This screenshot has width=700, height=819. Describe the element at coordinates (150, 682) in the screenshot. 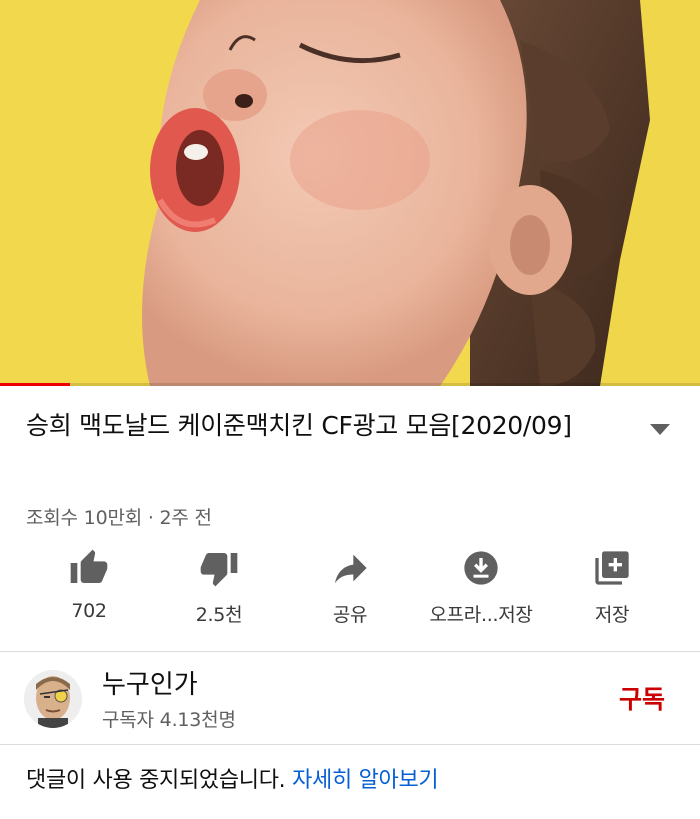

I see `channel-name: 누구인가` at that location.